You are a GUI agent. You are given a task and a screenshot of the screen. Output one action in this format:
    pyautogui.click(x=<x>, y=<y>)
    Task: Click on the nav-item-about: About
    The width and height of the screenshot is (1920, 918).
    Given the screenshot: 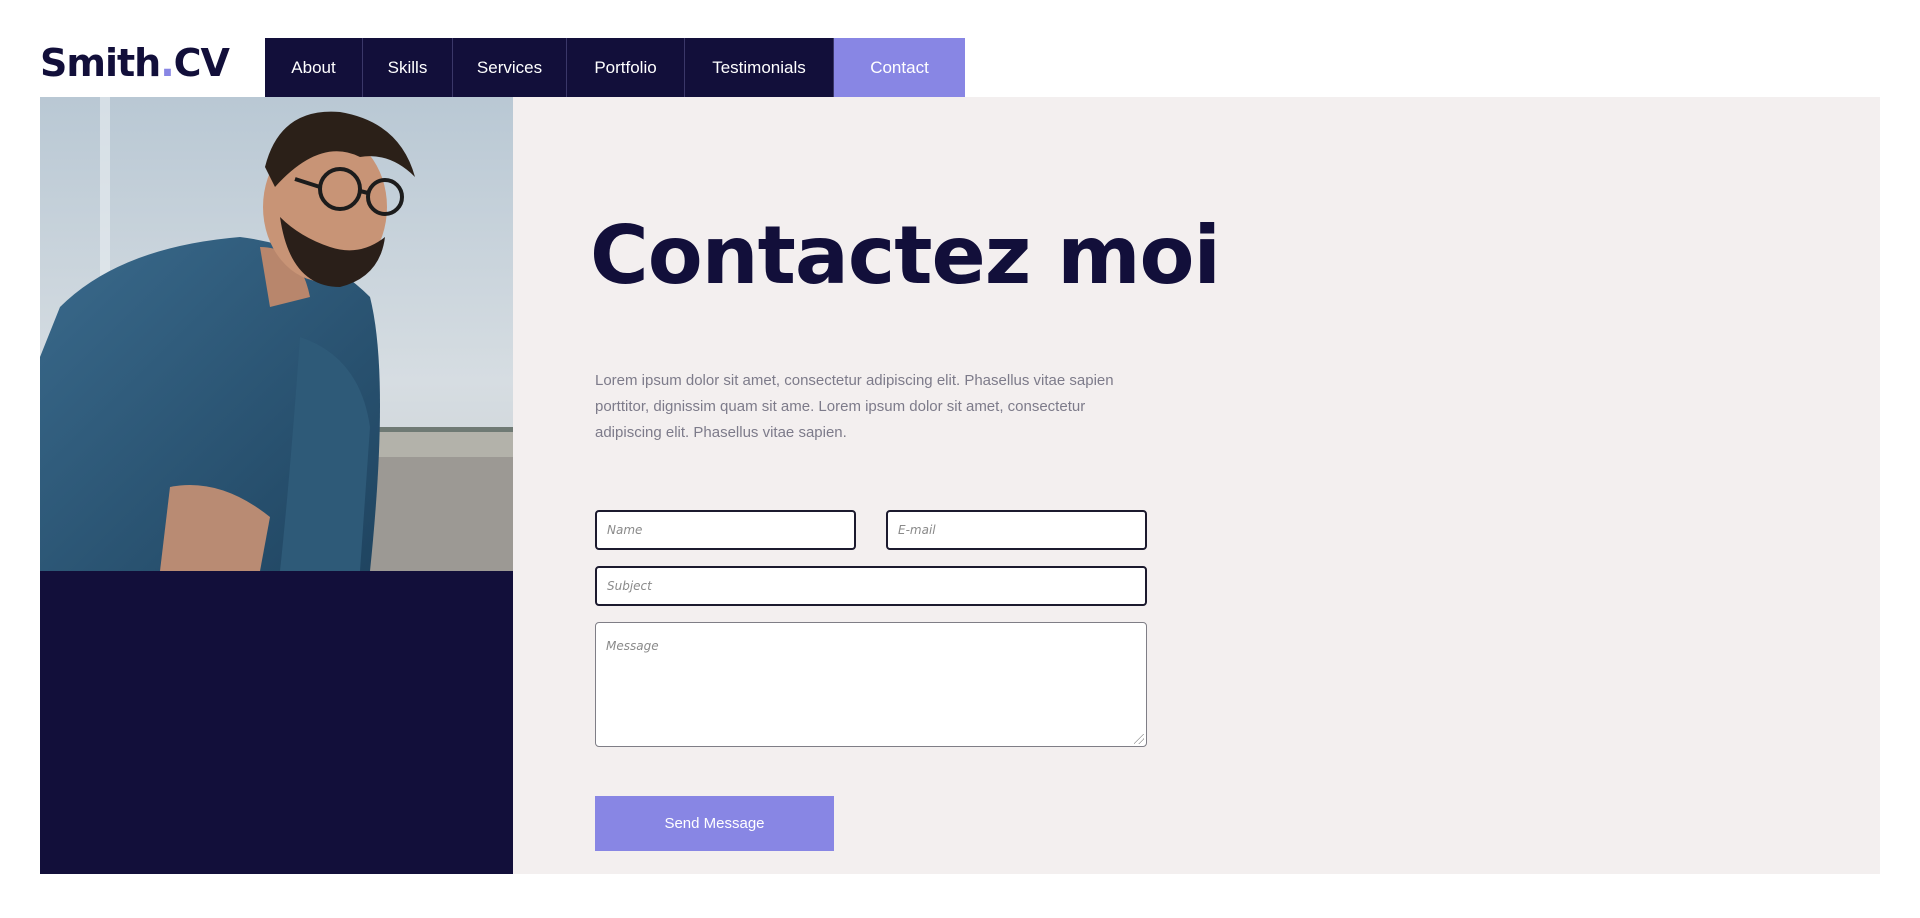 What is the action you would take?
    pyautogui.click(x=314, y=67)
    